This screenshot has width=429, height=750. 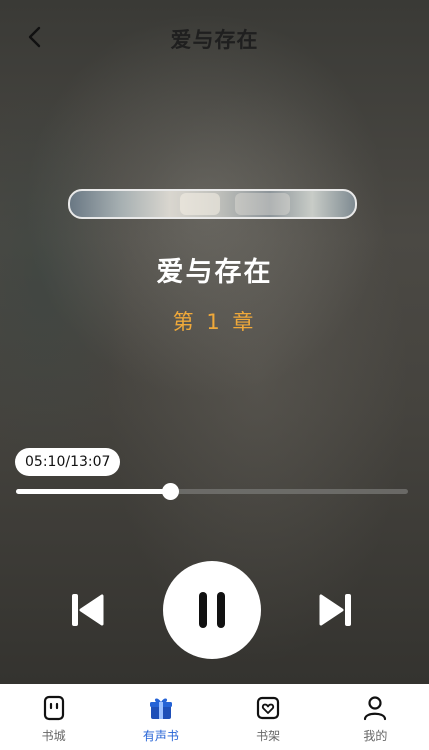 I want to click on tab-bookstore: 书城, so click(x=53, y=717).